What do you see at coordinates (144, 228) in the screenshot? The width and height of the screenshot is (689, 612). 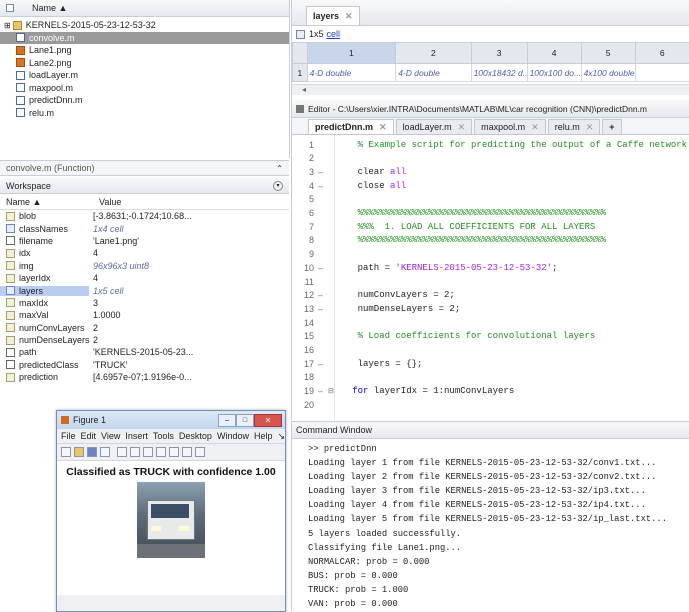 I see `workspace-row: classNames 1x4 cell` at bounding box center [144, 228].